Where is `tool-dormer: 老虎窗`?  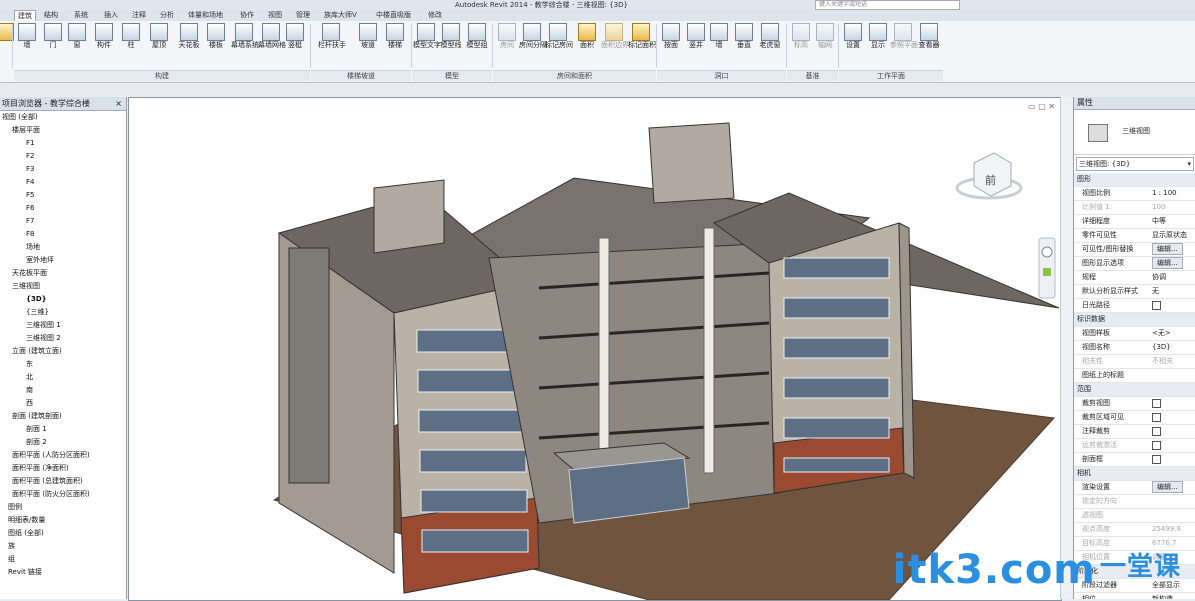 tool-dormer: 老虎窗 is located at coordinates (770, 36).